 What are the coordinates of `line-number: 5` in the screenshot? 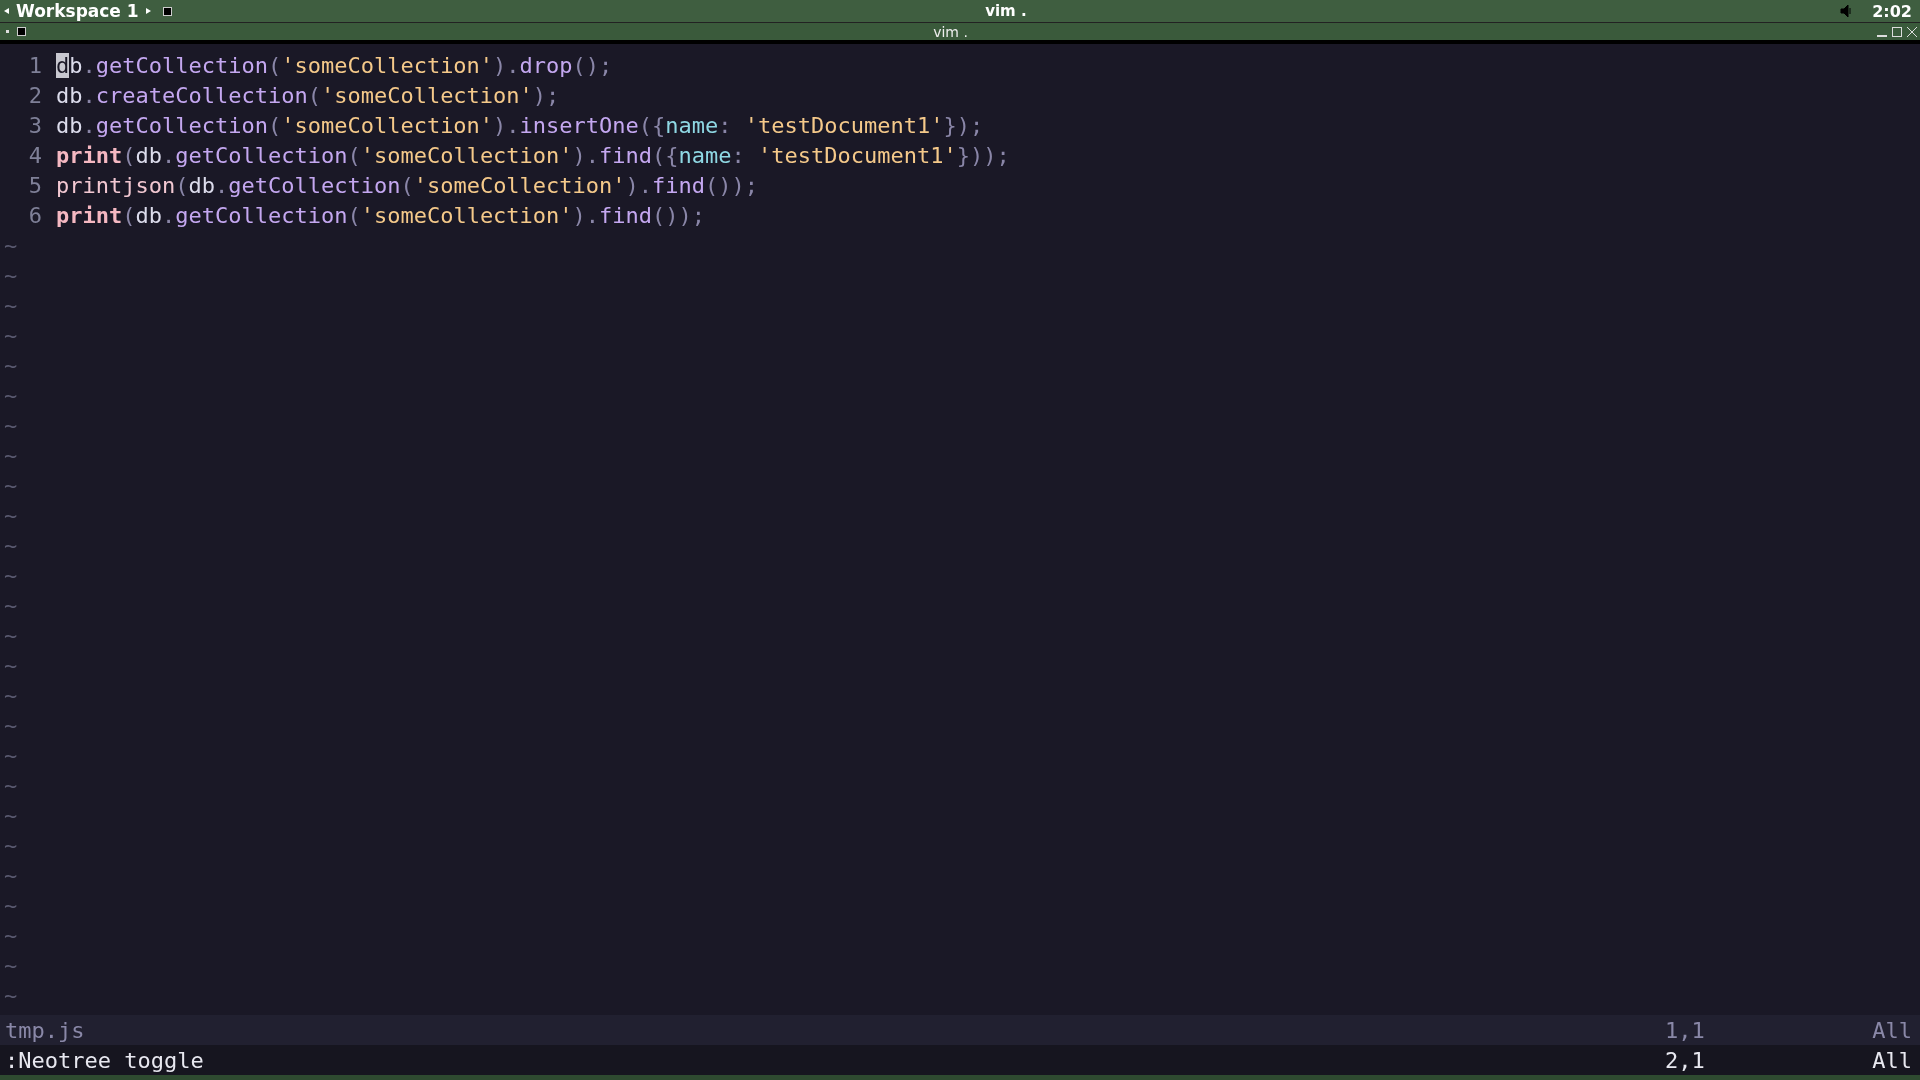 It's located at (35, 185).